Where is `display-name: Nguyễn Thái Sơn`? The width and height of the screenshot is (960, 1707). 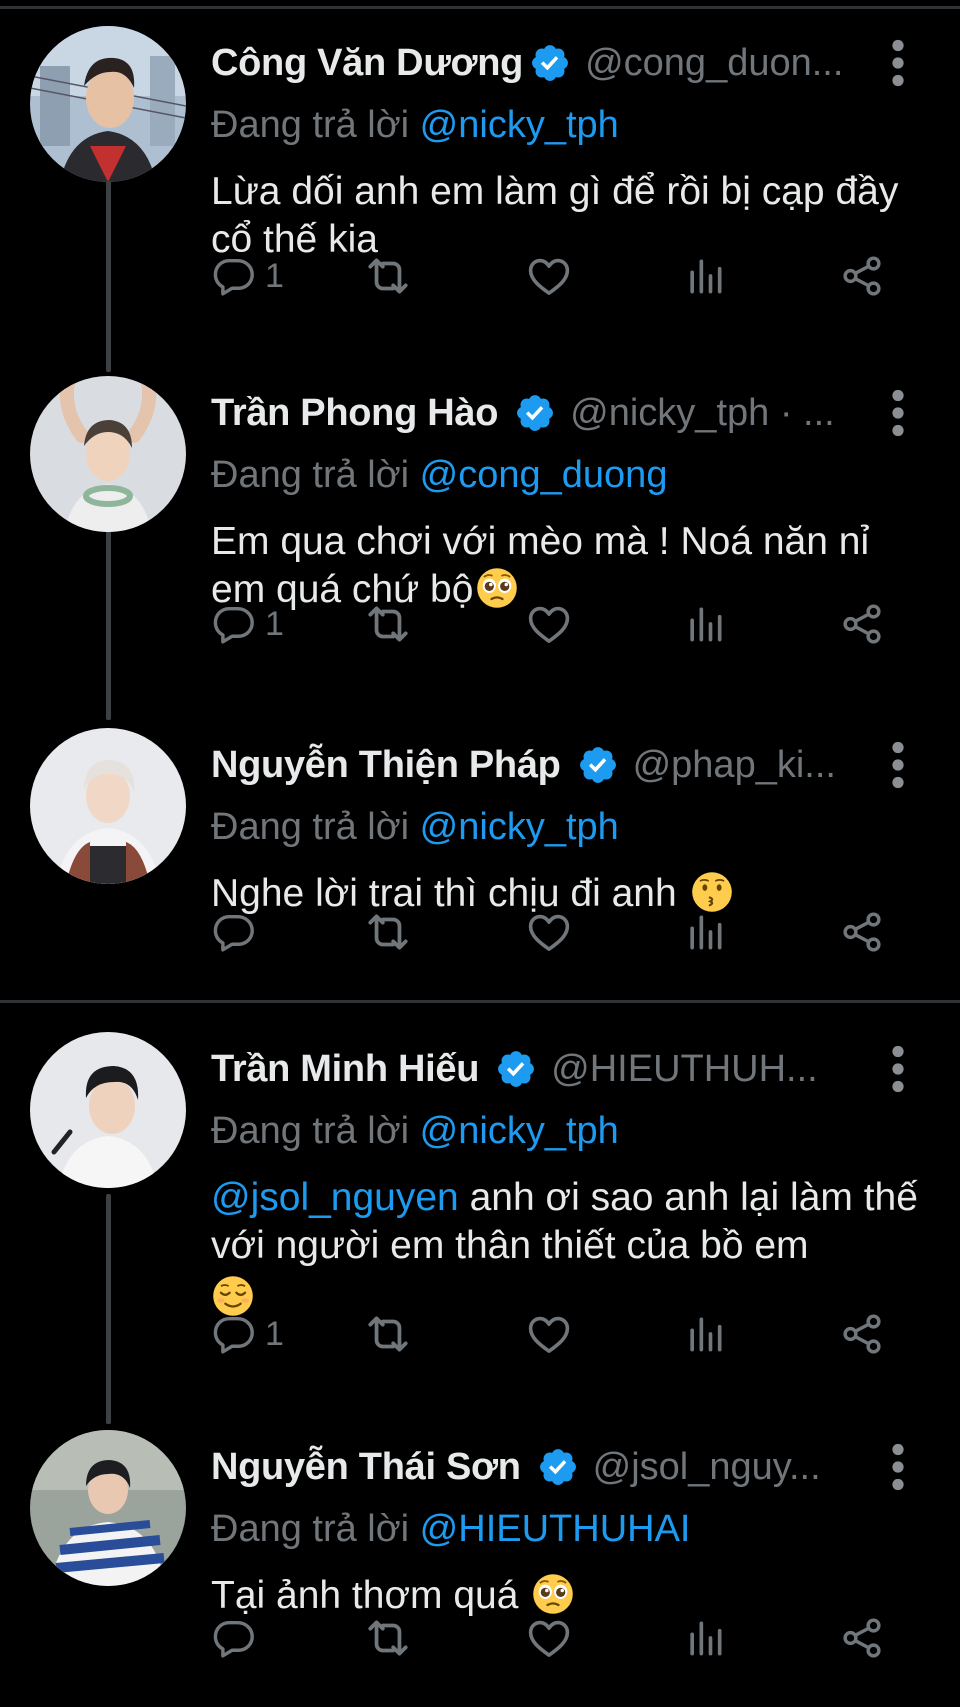
display-name: Nguyễn Thái Sơn is located at coordinates (366, 1467).